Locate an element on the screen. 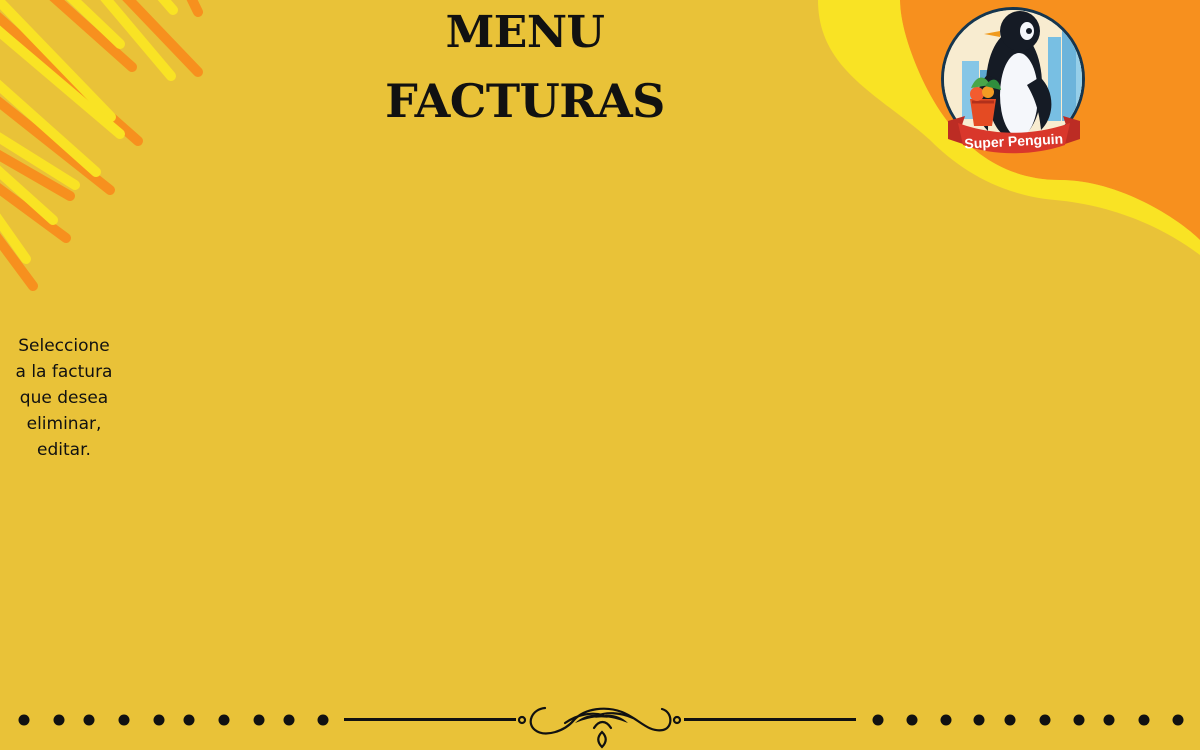 Image resolution: width=1200 pixels, height=750 pixels. page-title-line-2: FACTURAS is located at coordinates (525, 101).